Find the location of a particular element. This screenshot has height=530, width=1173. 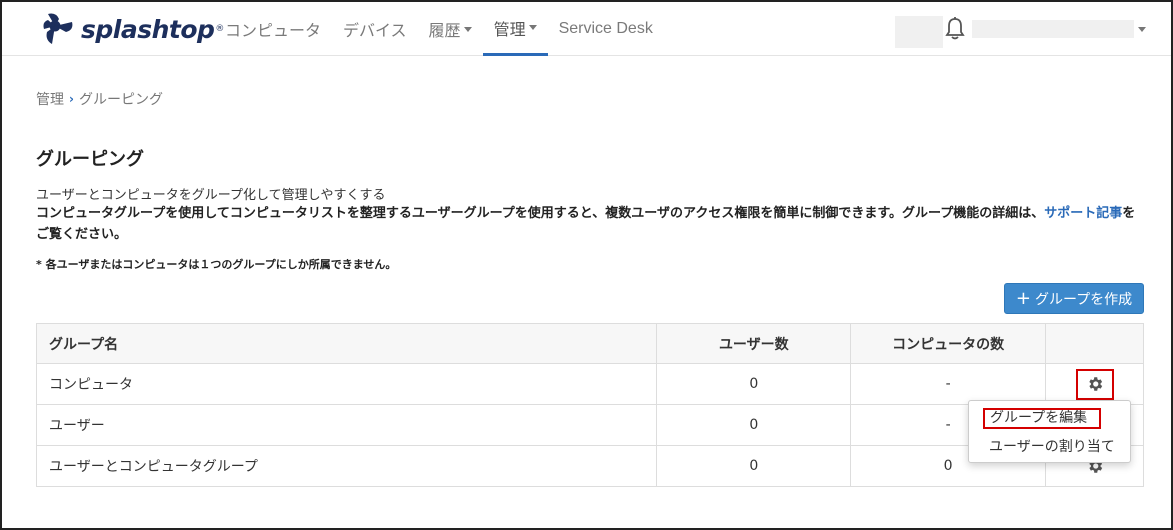

splashtop-logo: splashtop ® is located at coordinates (133, 29).